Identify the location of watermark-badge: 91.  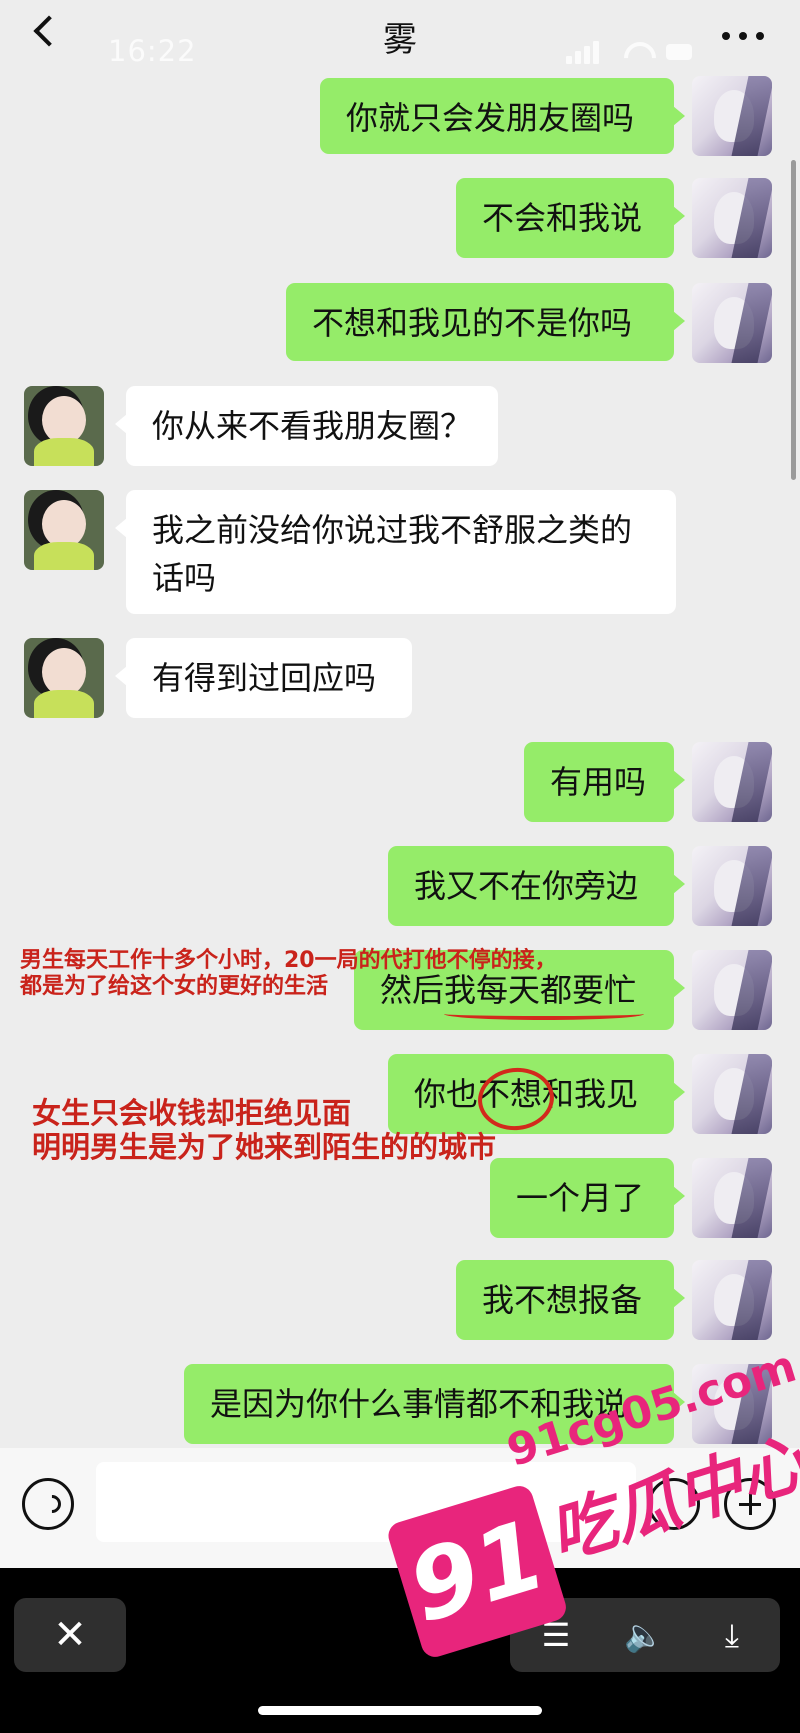
(477, 1571).